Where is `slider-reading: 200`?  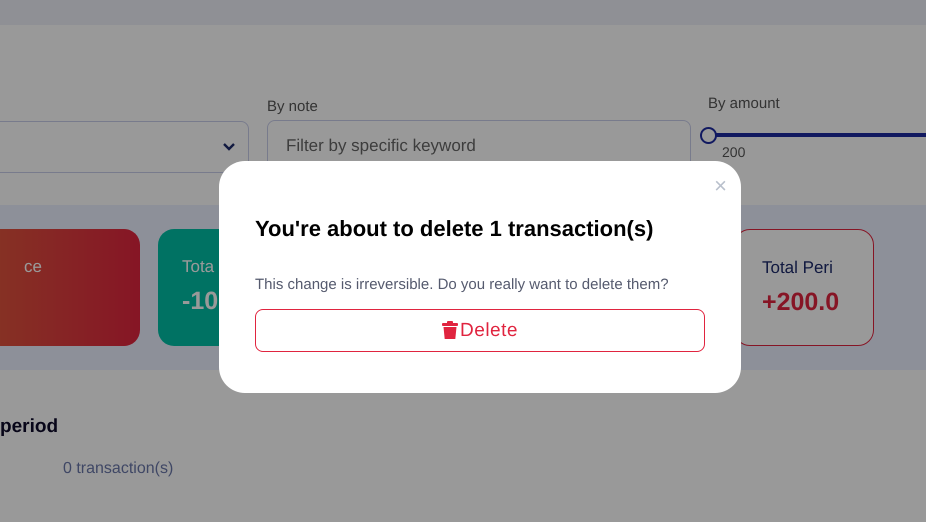 slider-reading: 200 is located at coordinates (734, 152).